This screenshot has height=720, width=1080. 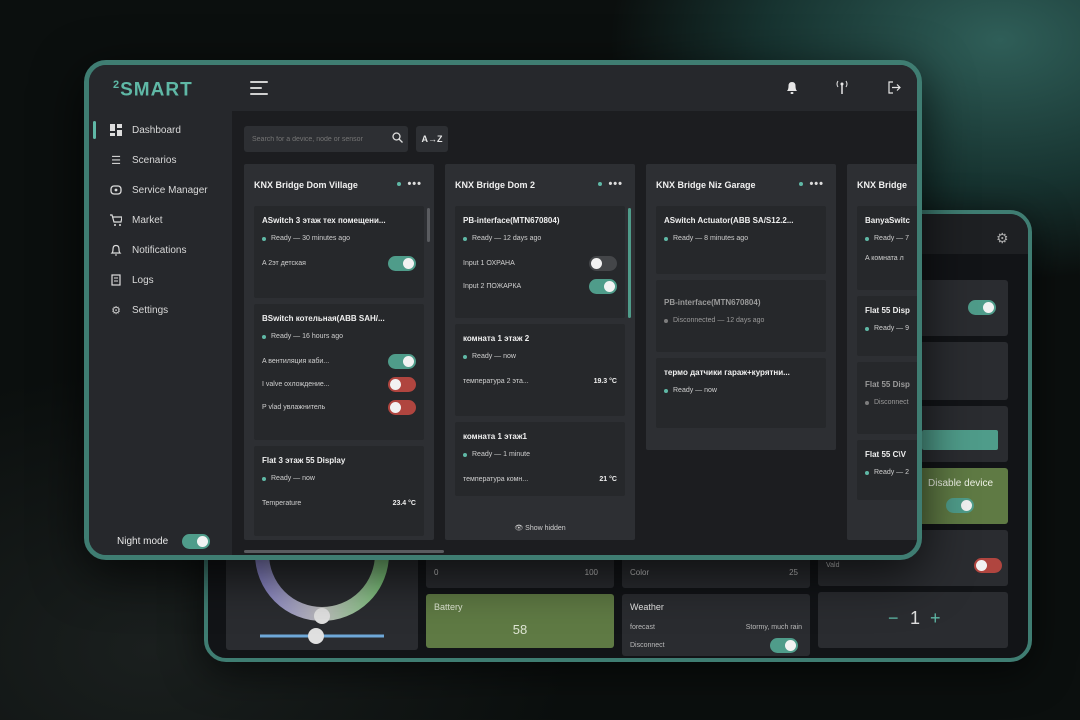 I want to click on weather-toggle, so click(x=784, y=645).